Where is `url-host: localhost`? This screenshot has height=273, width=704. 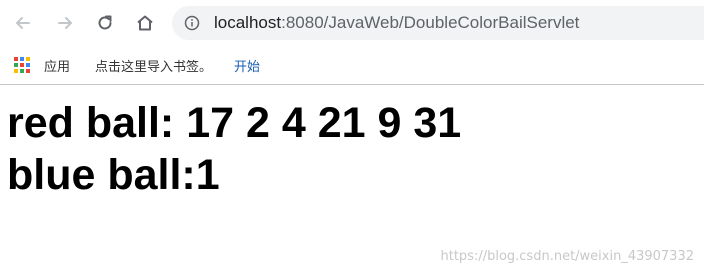
url-host: localhost is located at coordinates (248, 22).